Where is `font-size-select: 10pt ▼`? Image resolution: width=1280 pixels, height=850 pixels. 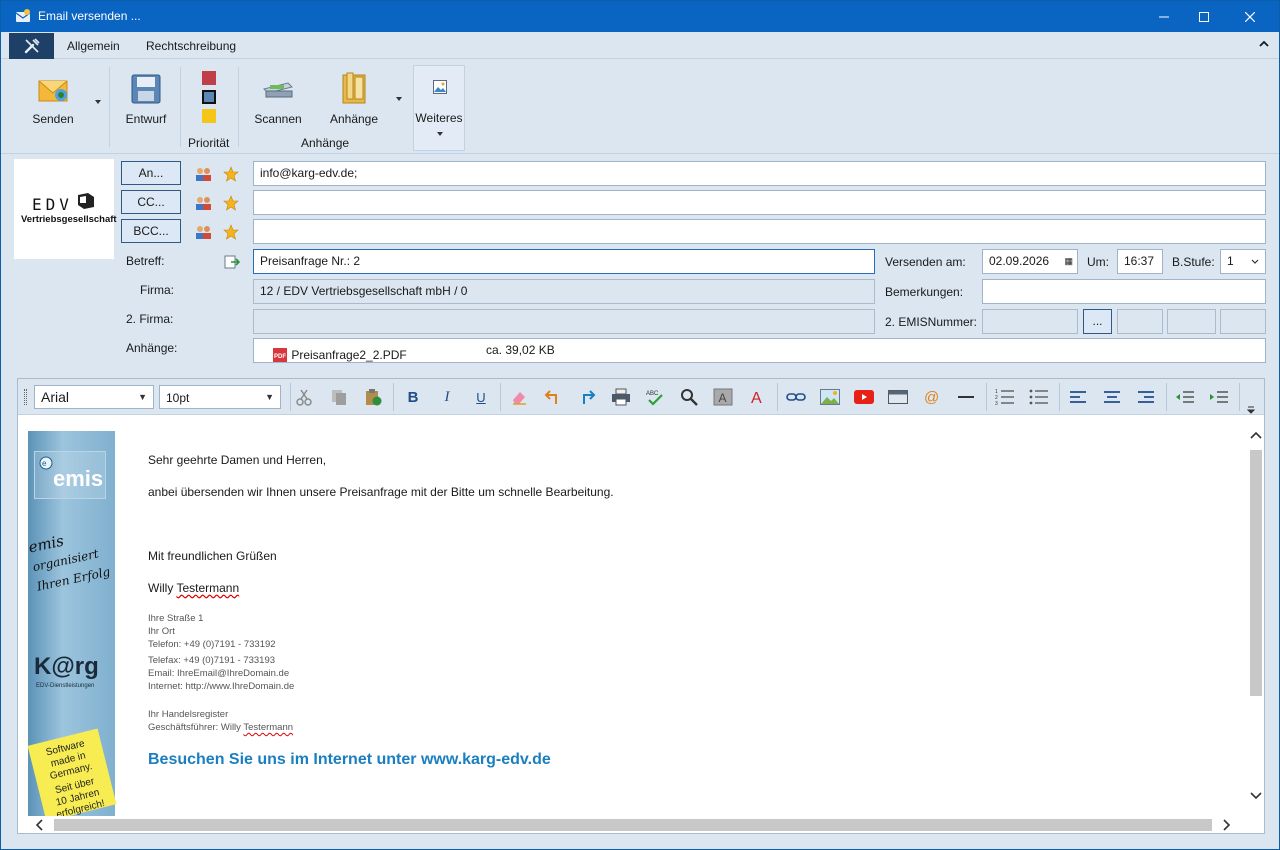
font-size-select: 10pt ▼ is located at coordinates (220, 397).